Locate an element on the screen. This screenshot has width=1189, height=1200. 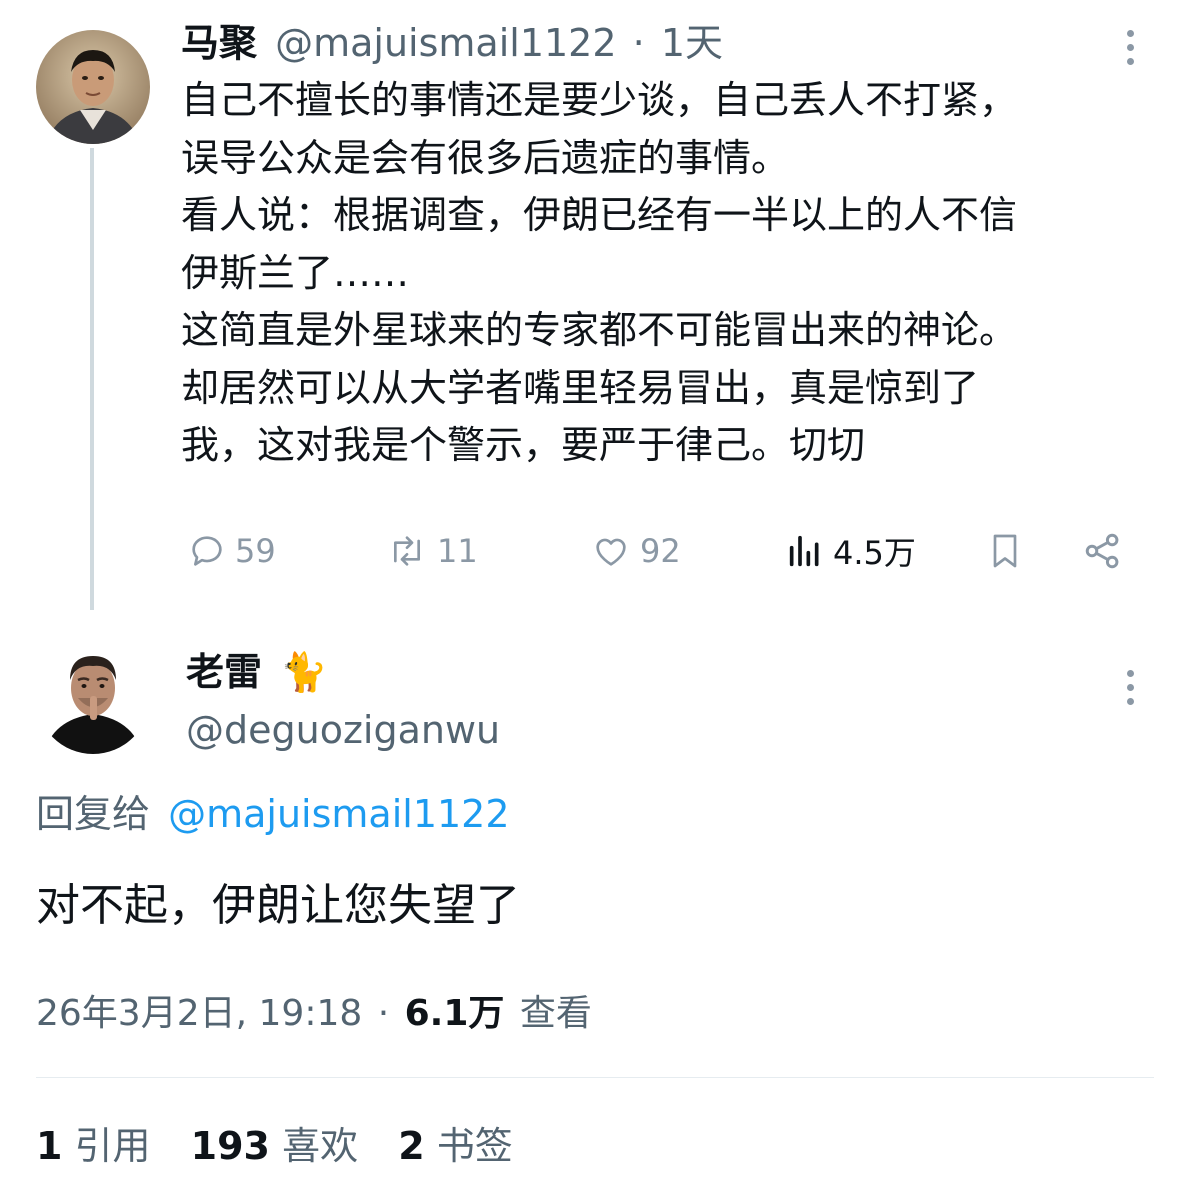
share-icon is located at coordinates (1102, 551).